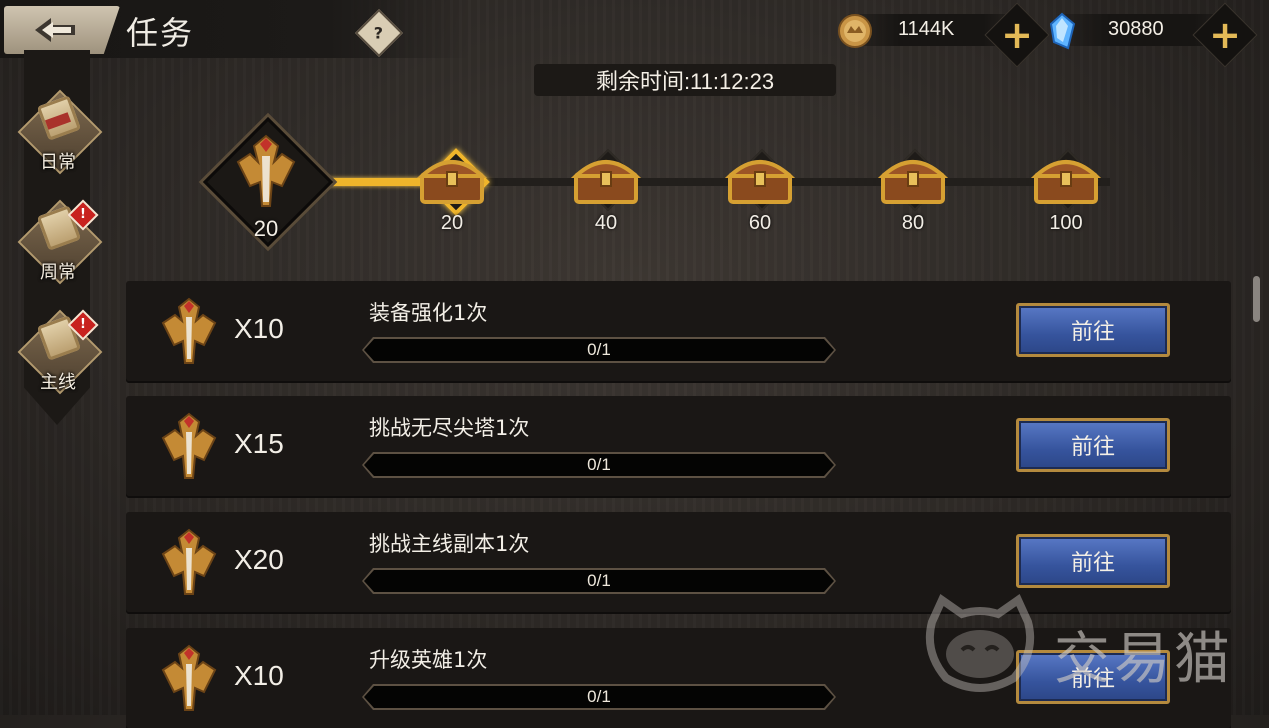 The image size is (1269, 728). I want to click on scrollbar-thumb, so click(1256, 299).